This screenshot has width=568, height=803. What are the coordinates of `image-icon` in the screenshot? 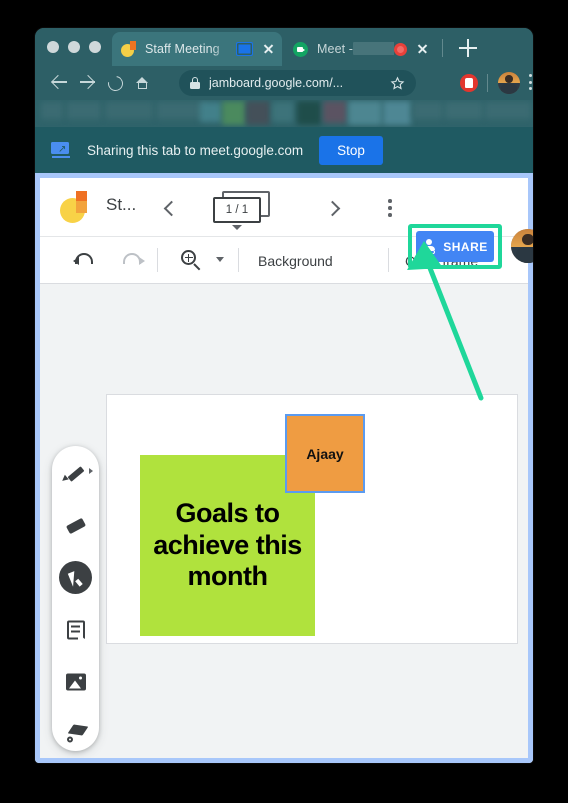 It's located at (75, 681).